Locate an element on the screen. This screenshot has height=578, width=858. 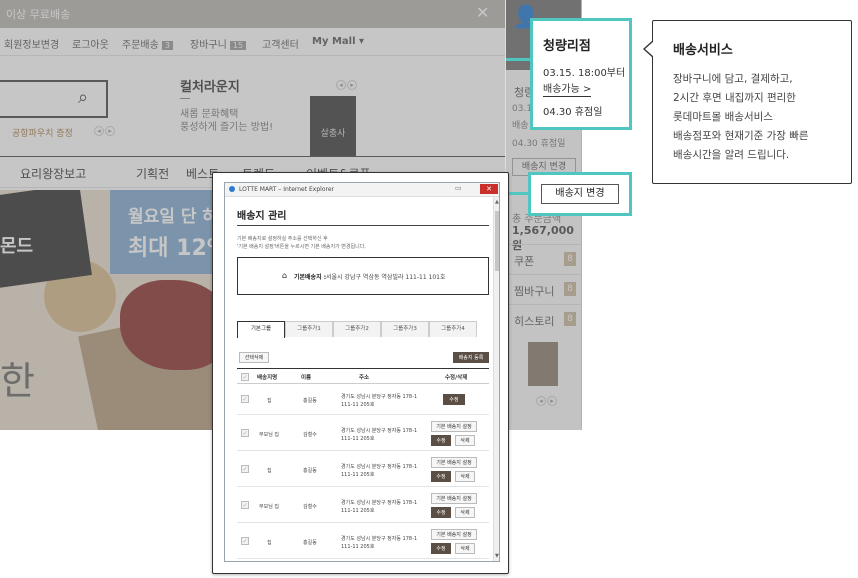
select-all-checkbox: ✓ is located at coordinates (245, 377).